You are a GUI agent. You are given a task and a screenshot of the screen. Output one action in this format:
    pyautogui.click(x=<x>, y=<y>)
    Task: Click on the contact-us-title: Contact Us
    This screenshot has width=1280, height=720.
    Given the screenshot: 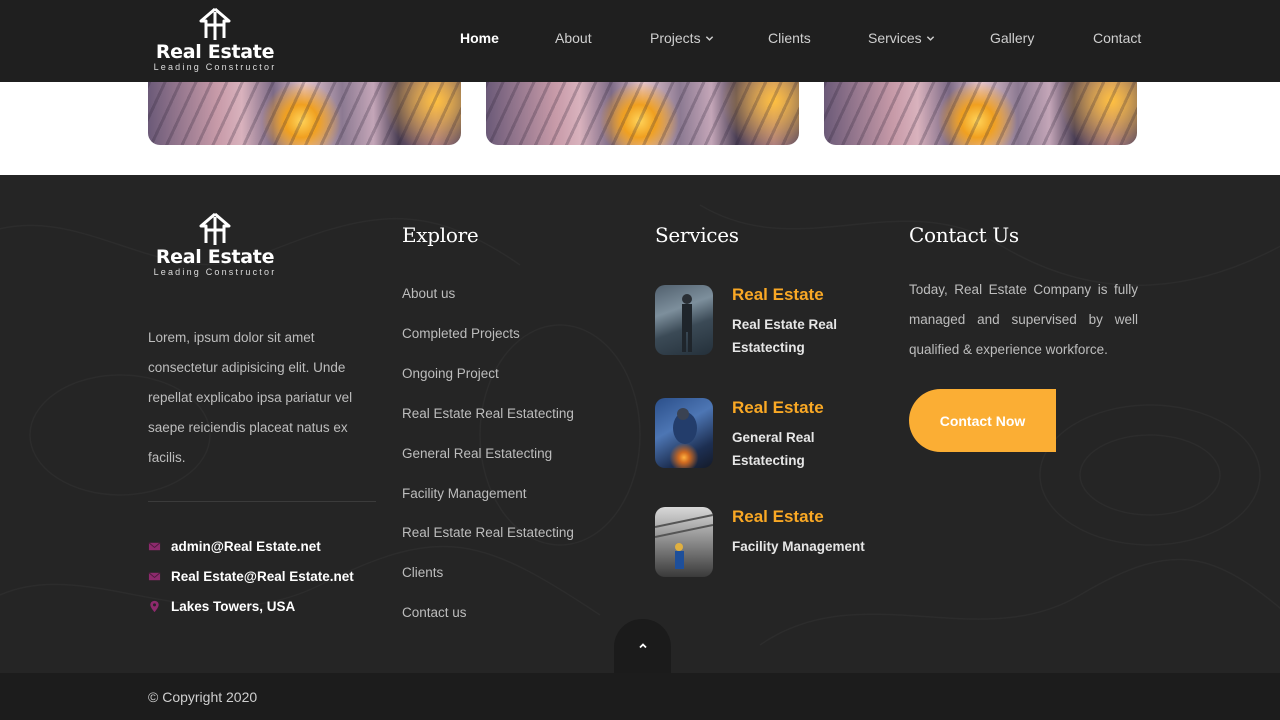 What is the action you would take?
    pyautogui.click(x=964, y=235)
    